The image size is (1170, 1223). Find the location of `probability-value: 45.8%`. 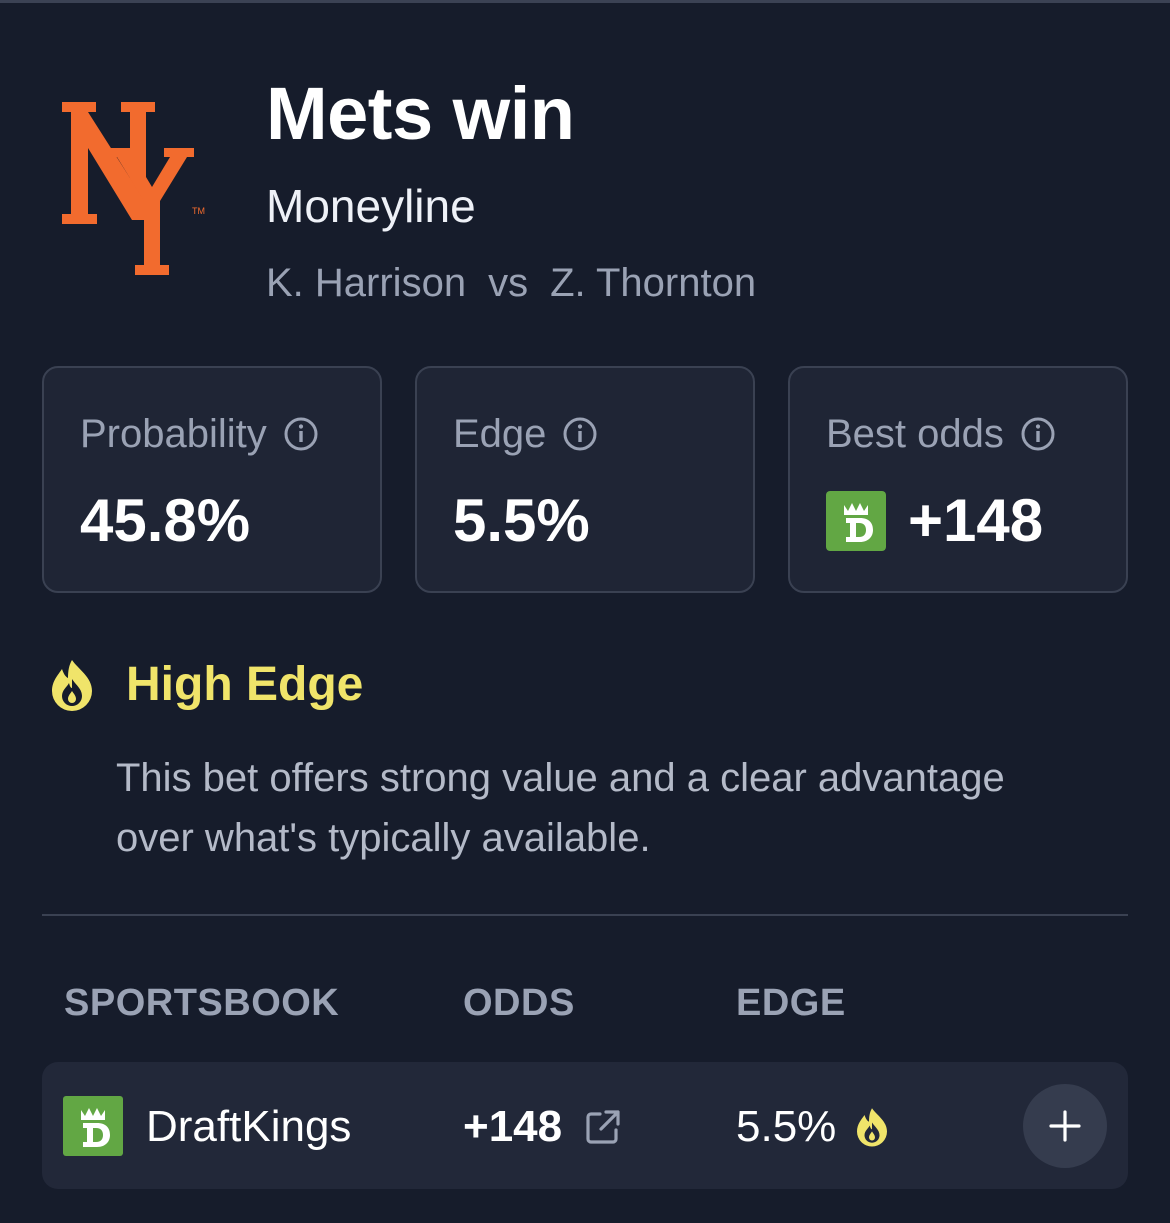

probability-value: 45.8% is located at coordinates (165, 520).